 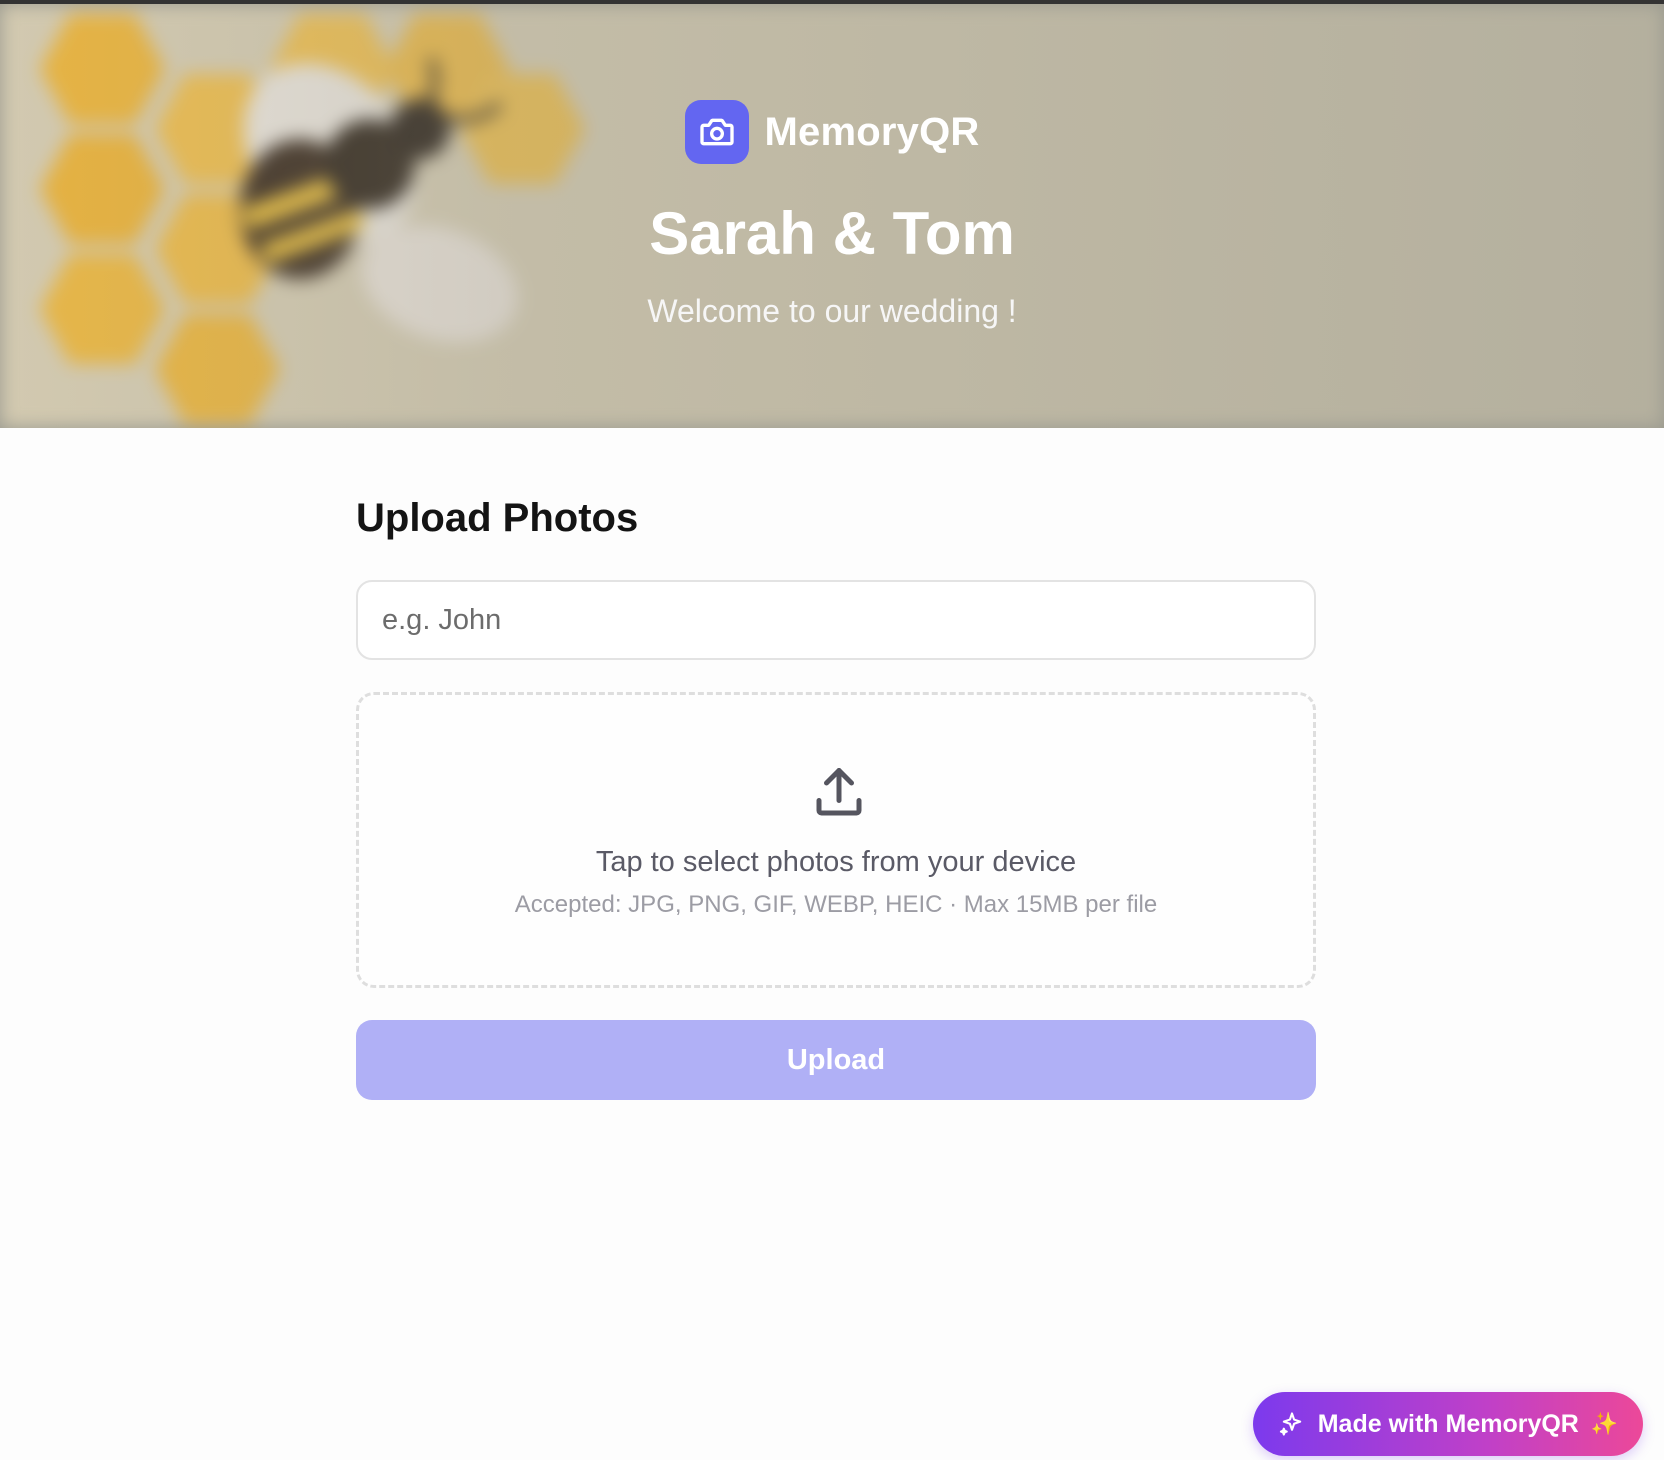 I want to click on event-subtitle: Welcome to our wedding !, so click(x=832, y=311).